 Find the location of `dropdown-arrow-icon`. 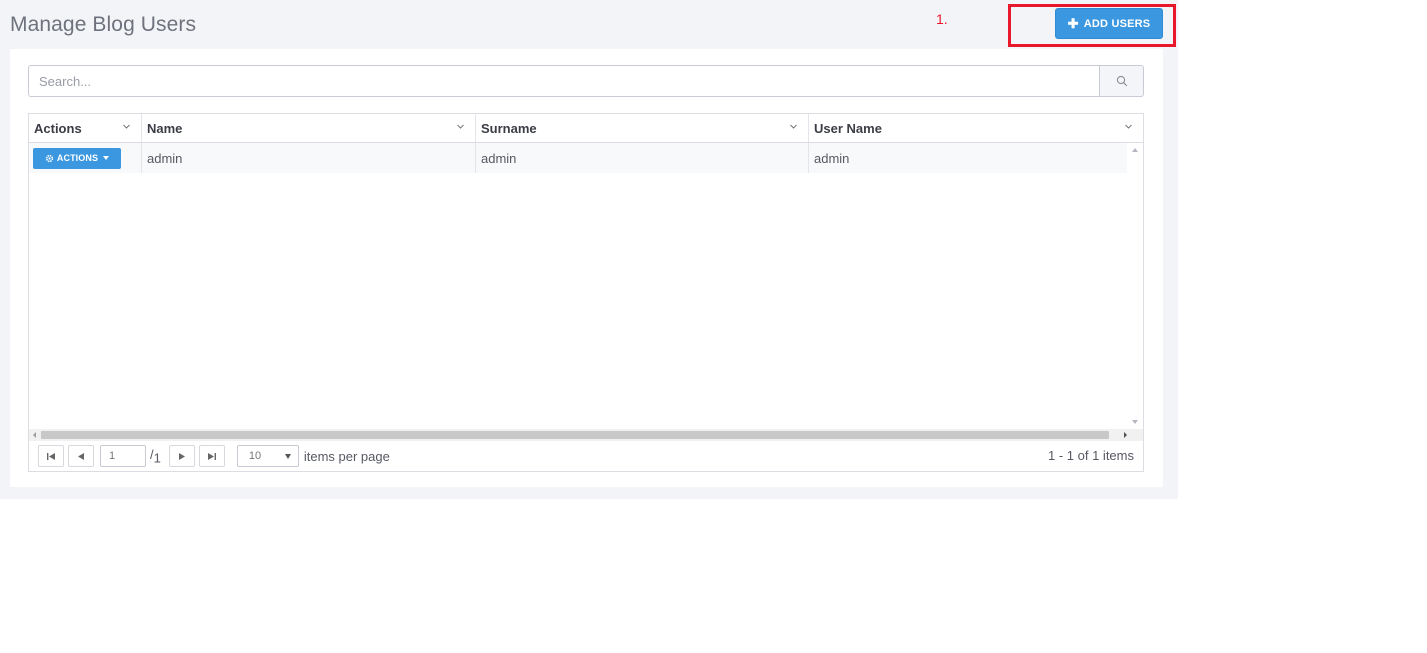

dropdown-arrow-icon is located at coordinates (287, 456).